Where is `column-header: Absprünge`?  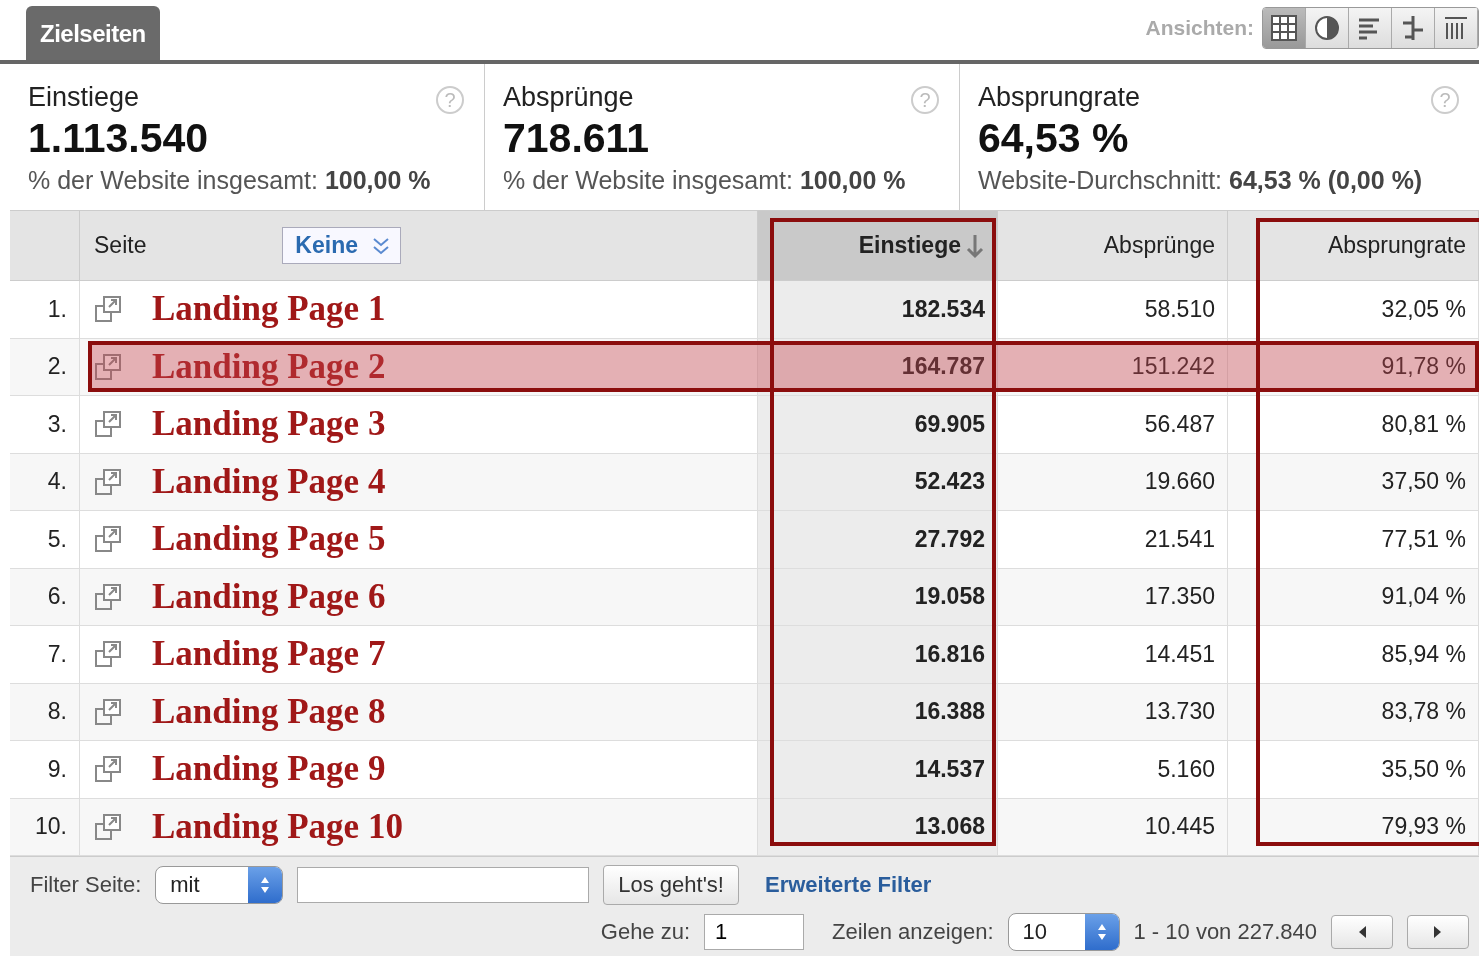 column-header: Absprünge is located at coordinates (1113, 246).